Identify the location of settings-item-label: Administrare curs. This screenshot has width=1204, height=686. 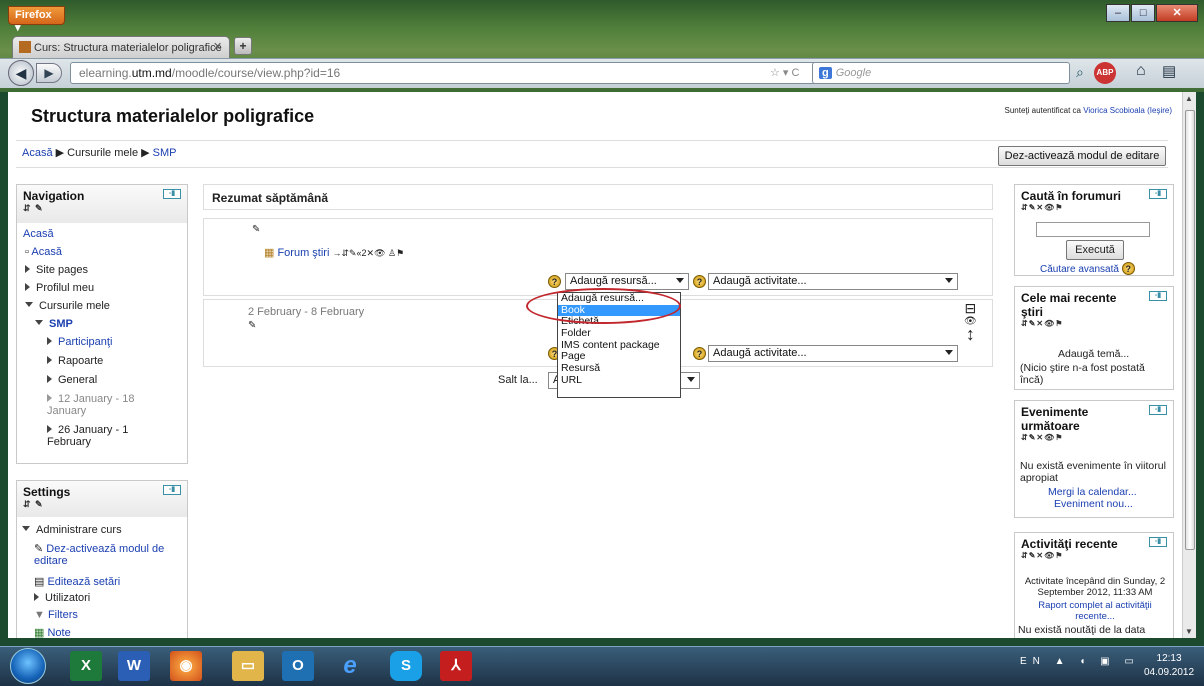
(79, 530).